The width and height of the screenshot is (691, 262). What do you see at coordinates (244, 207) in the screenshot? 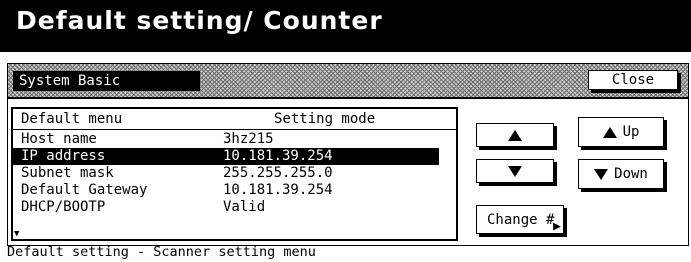
I see `item-value: Valid` at bounding box center [244, 207].